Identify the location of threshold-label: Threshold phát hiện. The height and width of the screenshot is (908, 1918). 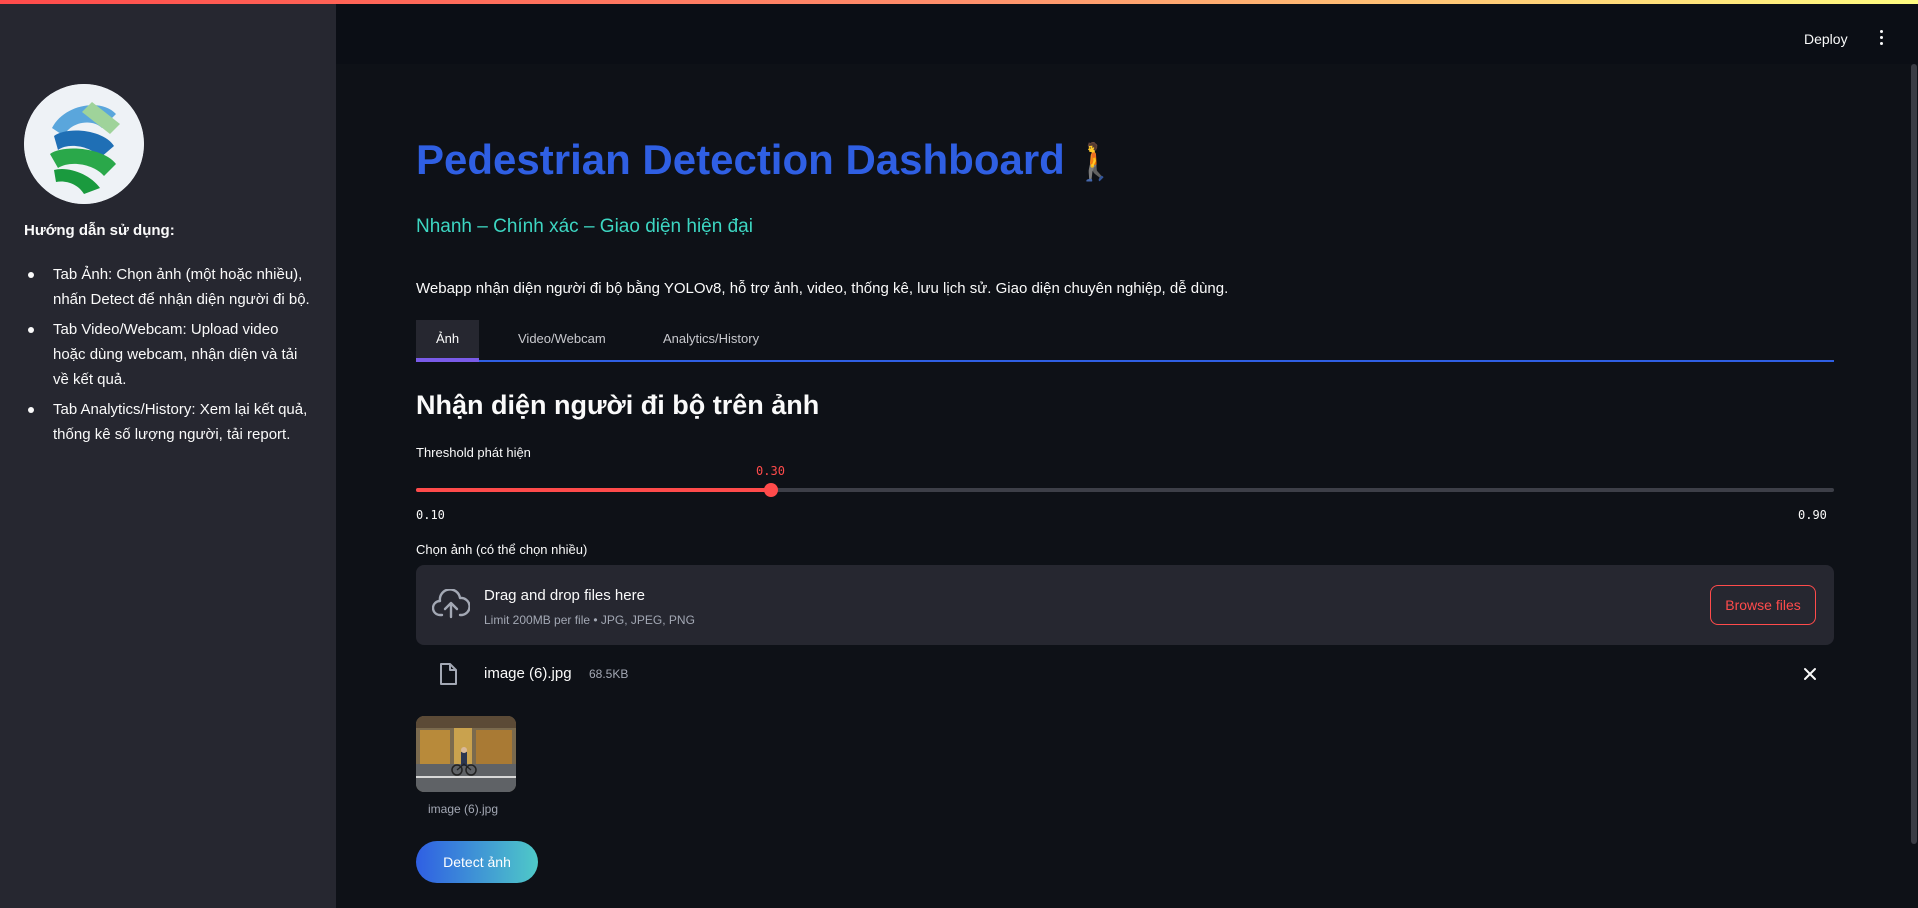
(473, 452).